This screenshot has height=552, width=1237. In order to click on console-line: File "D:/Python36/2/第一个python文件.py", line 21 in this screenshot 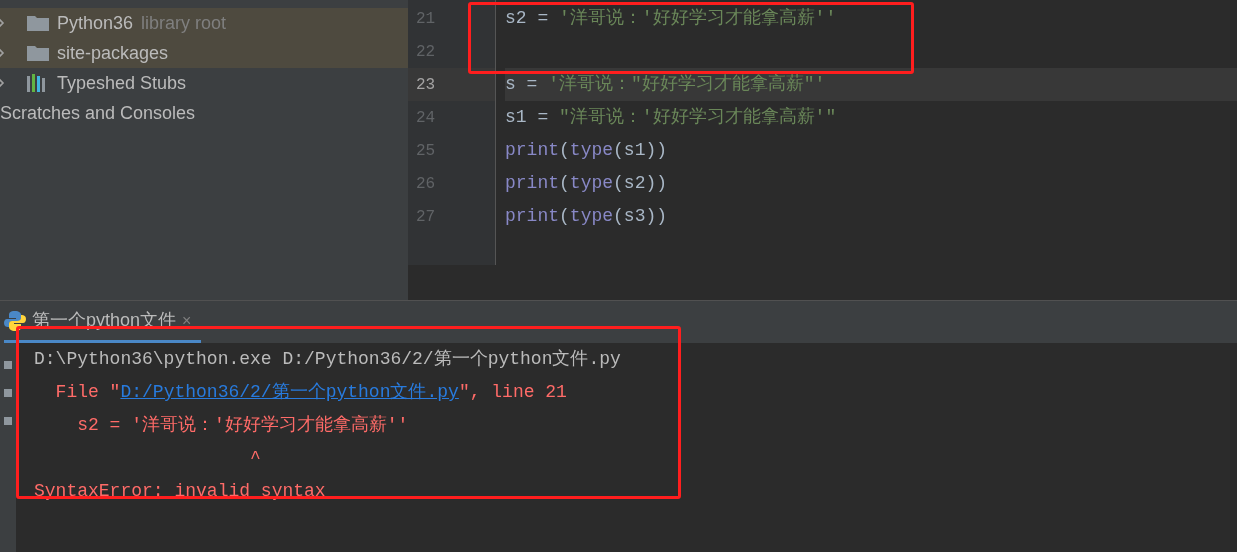, I will do `click(311, 392)`.